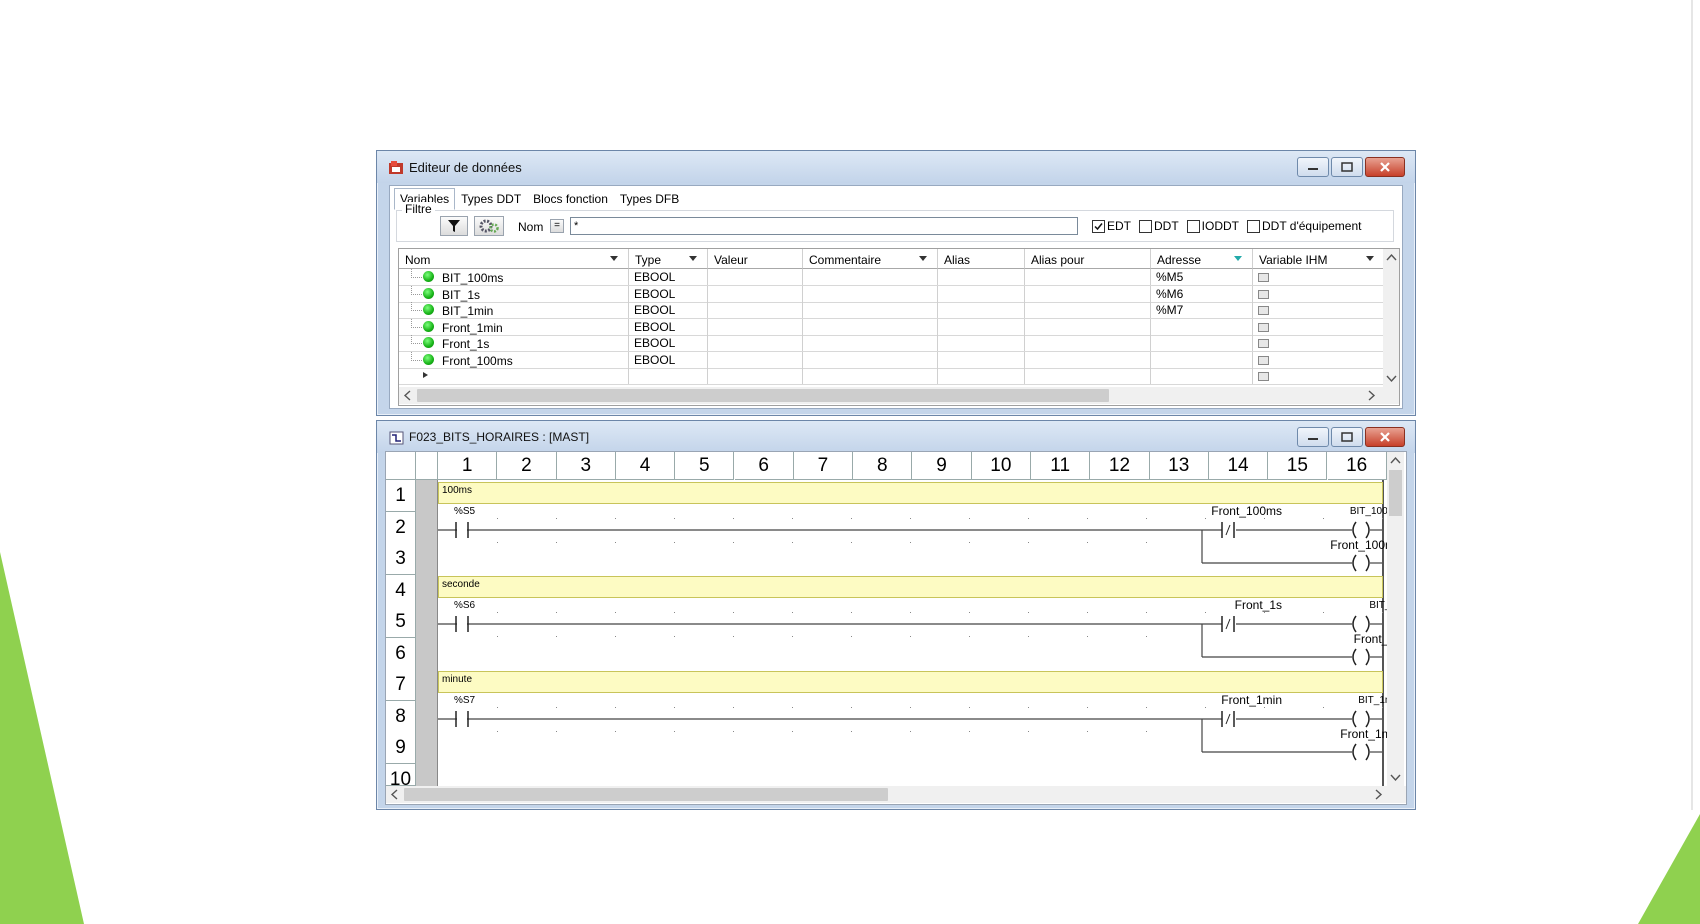 This screenshot has width=1700, height=924. What do you see at coordinates (514, 259) in the screenshot?
I see `column-header-nom: Nom` at bounding box center [514, 259].